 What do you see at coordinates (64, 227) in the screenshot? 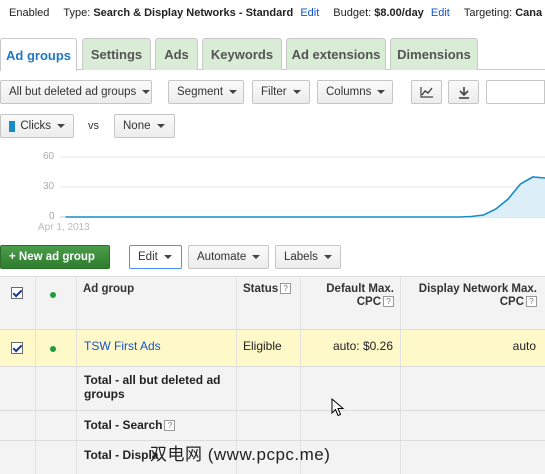
I see `x-start-label: Apr 1, 2013` at bounding box center [64, 227].